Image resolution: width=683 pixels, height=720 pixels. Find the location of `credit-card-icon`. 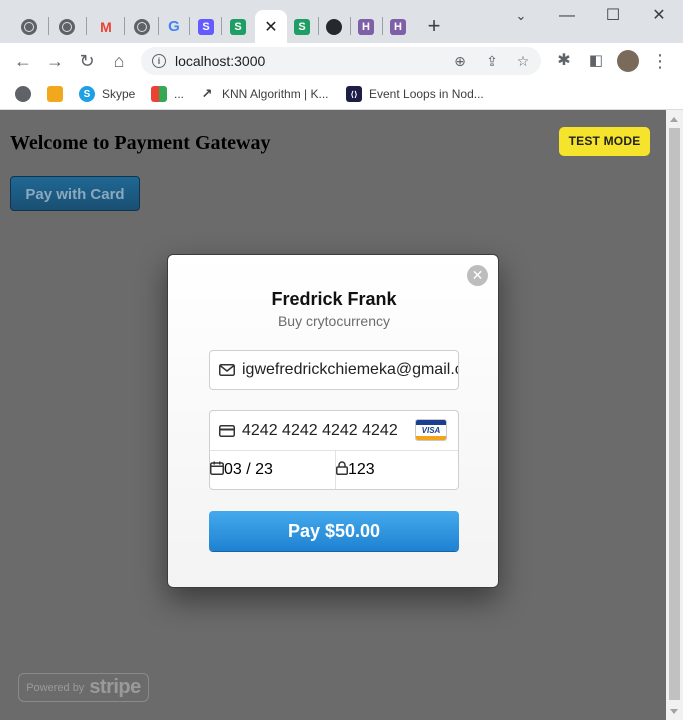

credit-card-icon is located at coordinates (227, 431).